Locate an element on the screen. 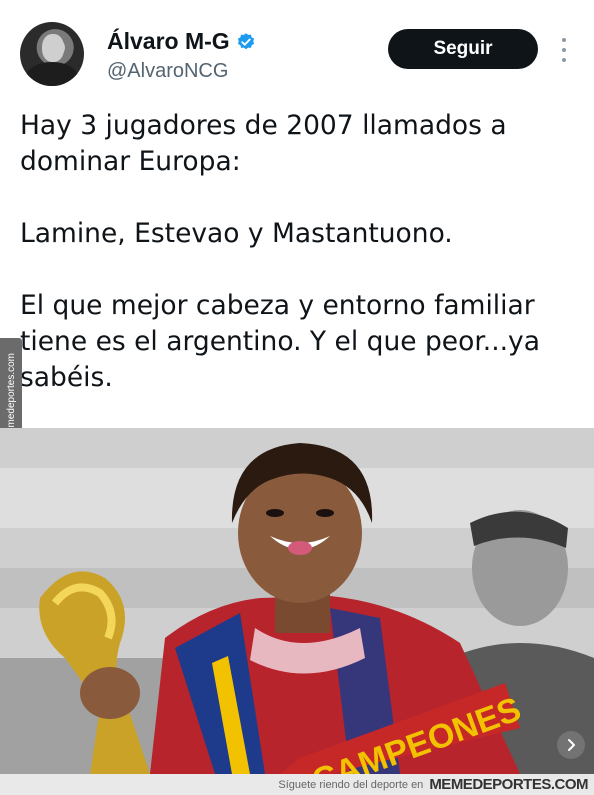  author-handle: @AlvaroNCG is located at coordinates (167, 71).